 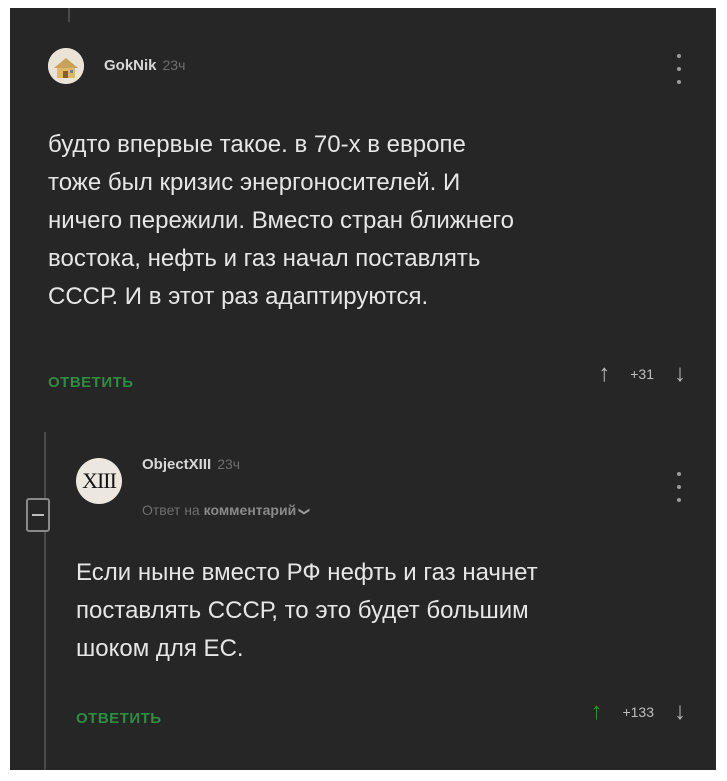 What do you see at coordinates (45, 601) in the screenshot?
I see `thread-branch-line` at bounding box center [45, 601].